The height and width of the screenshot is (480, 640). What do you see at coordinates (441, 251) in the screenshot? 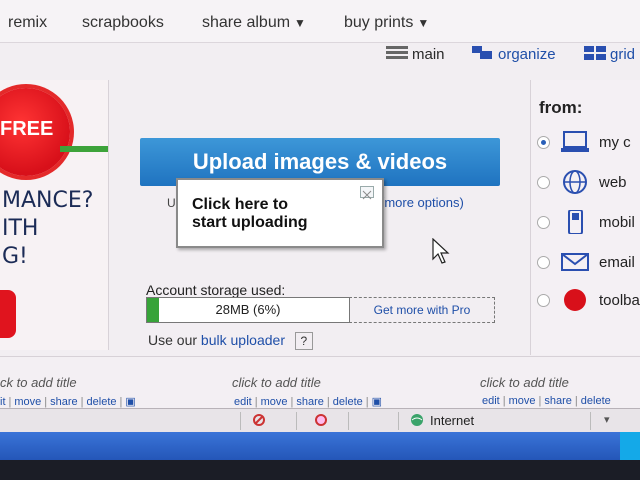
I see `mouse-cursor-icon` at bounding box center [441, 251].